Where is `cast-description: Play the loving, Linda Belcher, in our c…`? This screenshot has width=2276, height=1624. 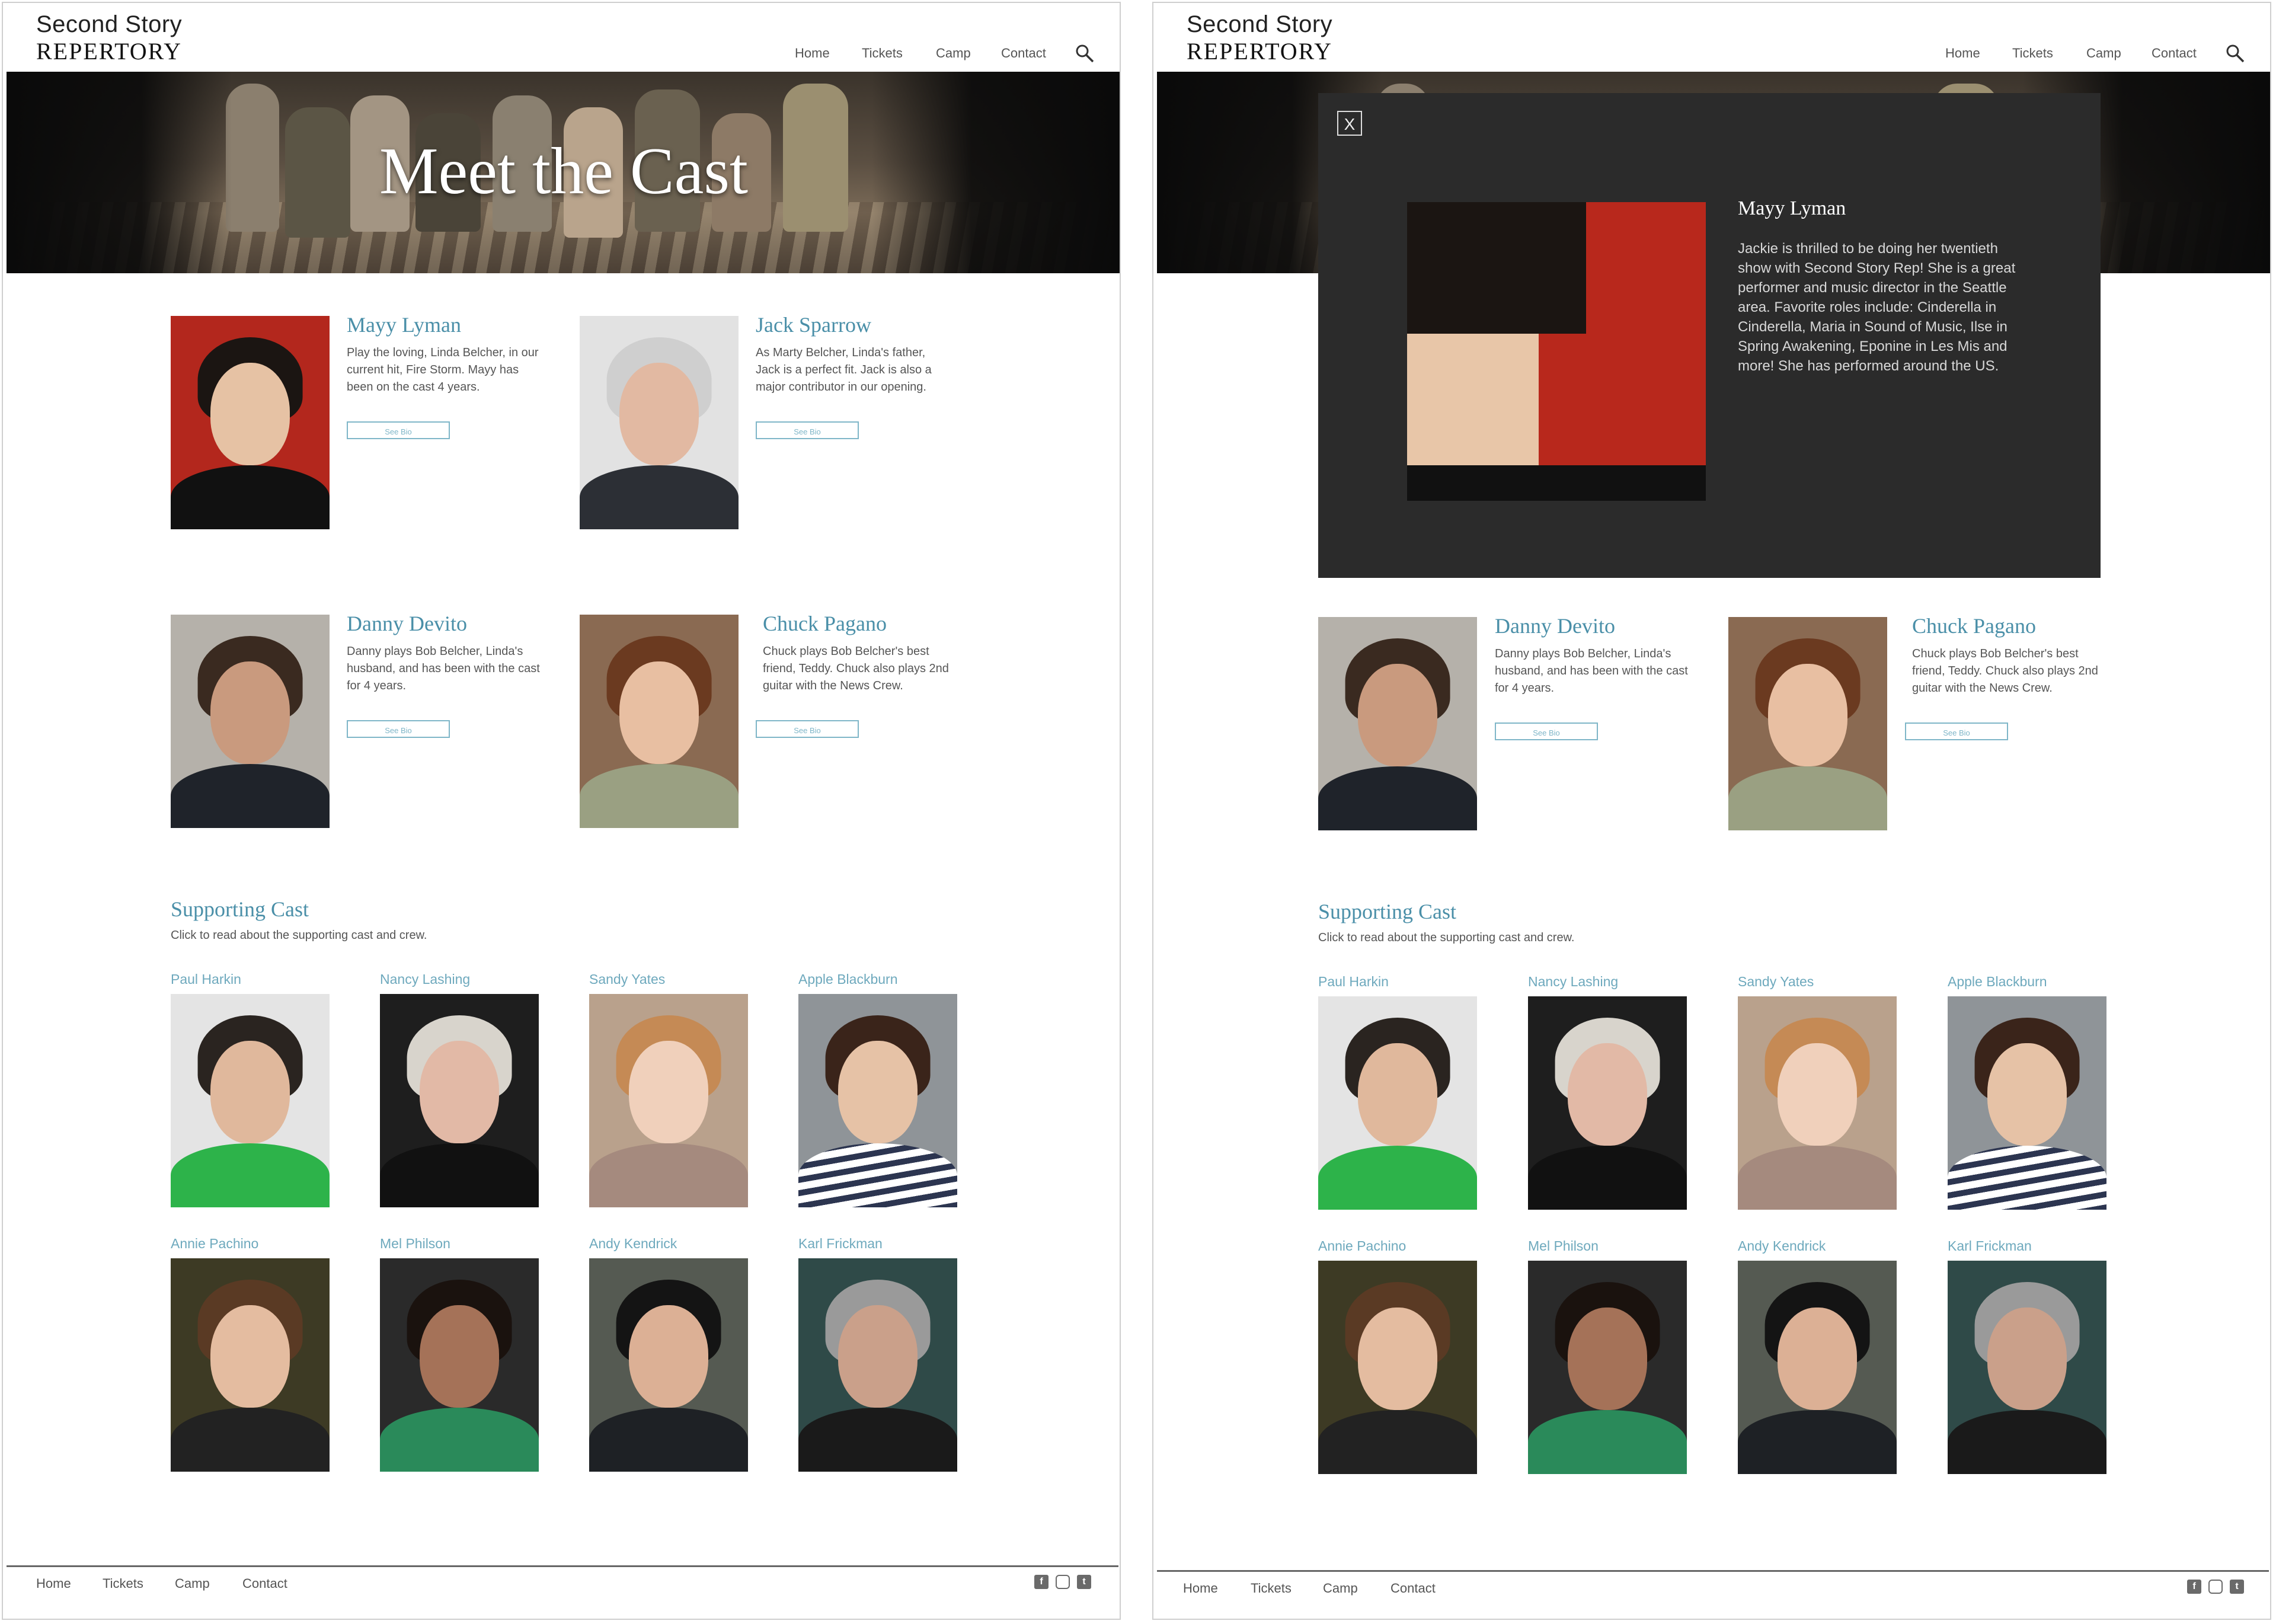
cast-description: Play the loving, Linda Belcher, in our c… is located at coordinates (443, 370).